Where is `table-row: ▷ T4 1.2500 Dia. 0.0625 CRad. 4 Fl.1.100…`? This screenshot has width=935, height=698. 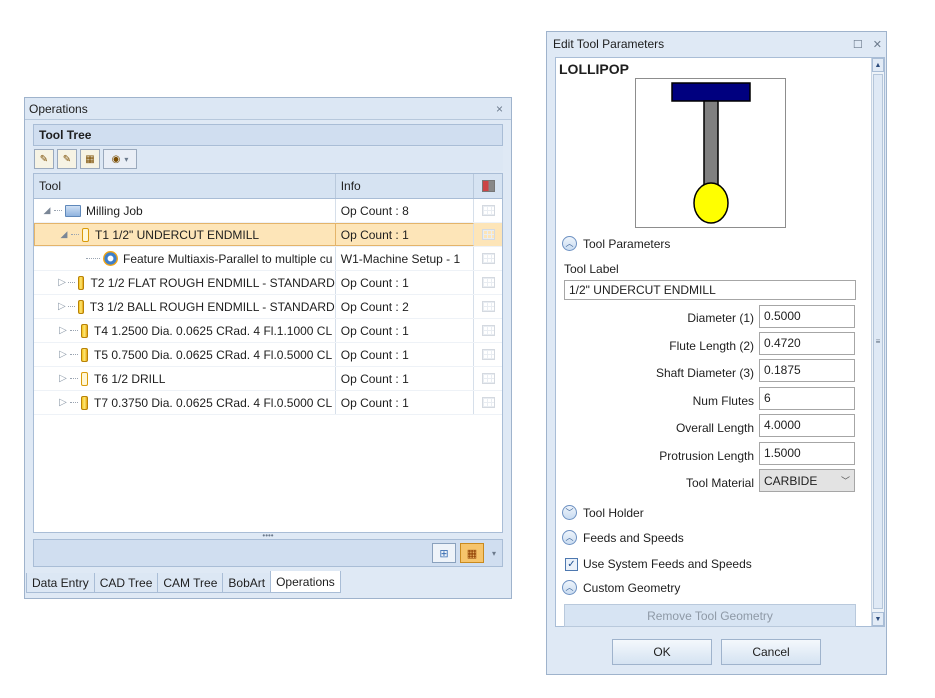
table-row: ▷ T4 1.2500 Dia. 0.0625 CRad. 4 Fl.1.100… is located at coordinates (268, 331).